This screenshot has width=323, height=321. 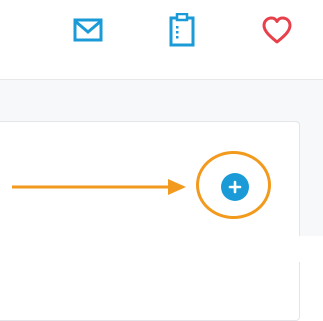 What do you see at coordinates (277, 30) in the screenshot?
I see `heart-icon` at bounding box center [277, 30].